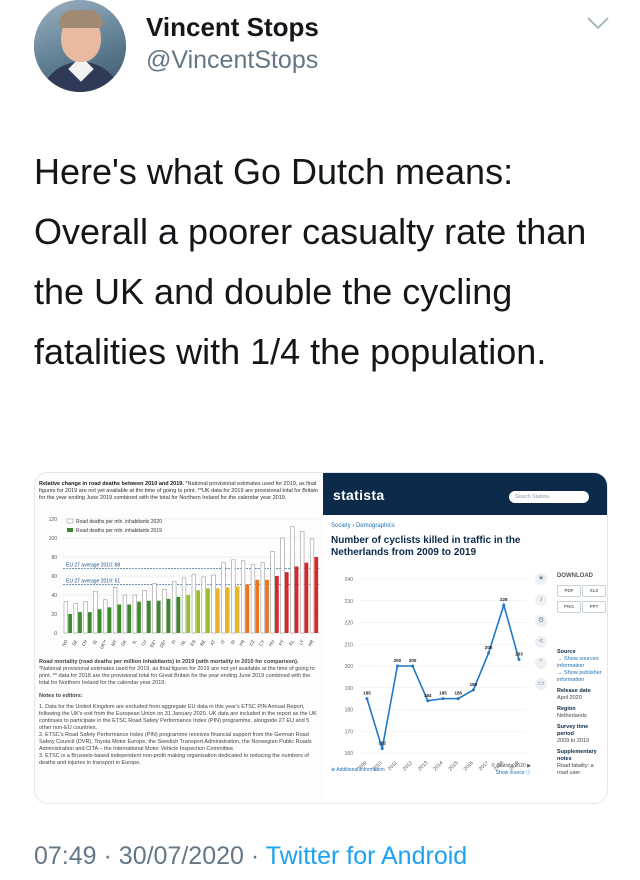  I want to click on star-icon: ★, so click(541, 579).